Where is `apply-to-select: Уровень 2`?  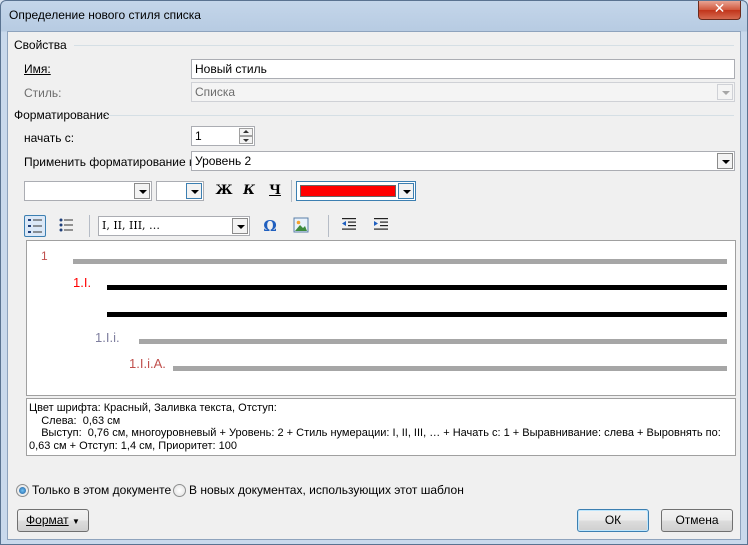 apply-to-select: Уровень 2 is located at coordinates (463, 161).